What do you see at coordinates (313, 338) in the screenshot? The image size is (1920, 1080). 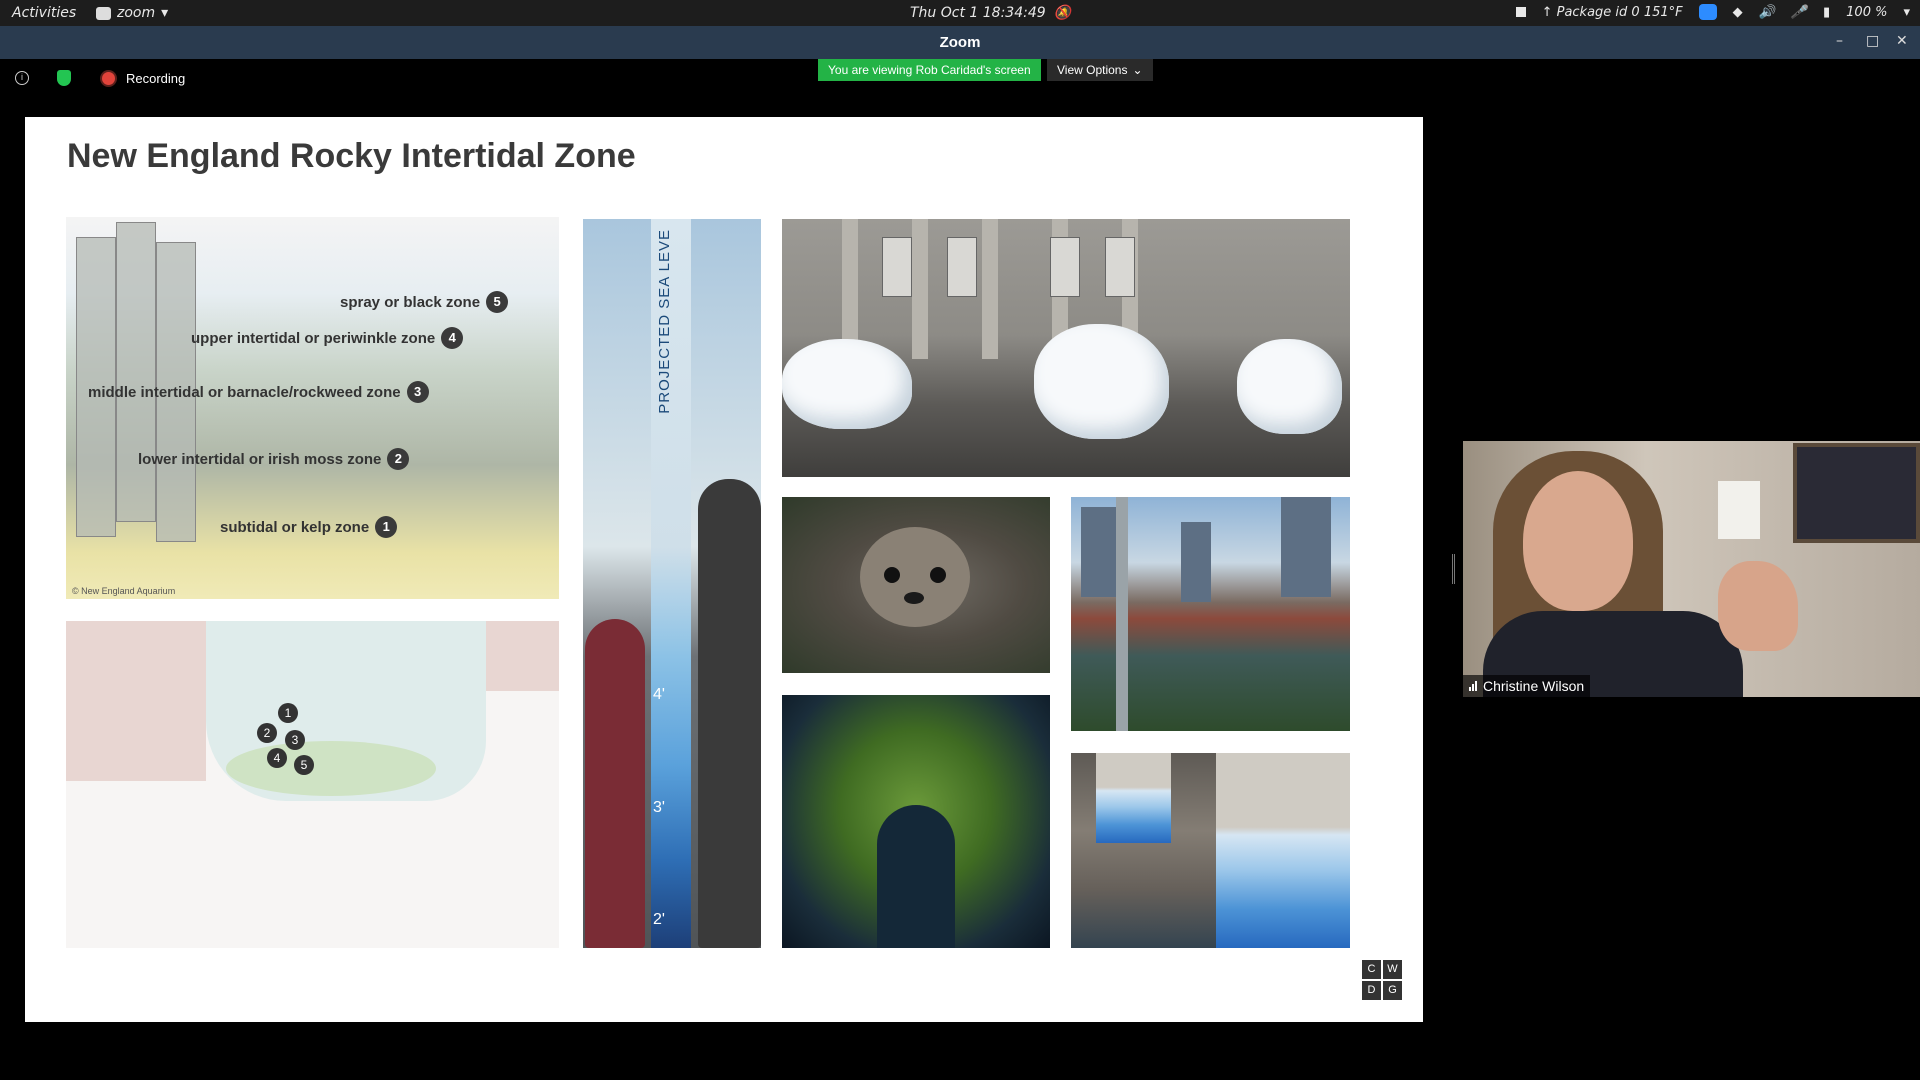 I see `zone-label-text: upper intertidal or periwinkle zone` at bounding box center [313, 338].